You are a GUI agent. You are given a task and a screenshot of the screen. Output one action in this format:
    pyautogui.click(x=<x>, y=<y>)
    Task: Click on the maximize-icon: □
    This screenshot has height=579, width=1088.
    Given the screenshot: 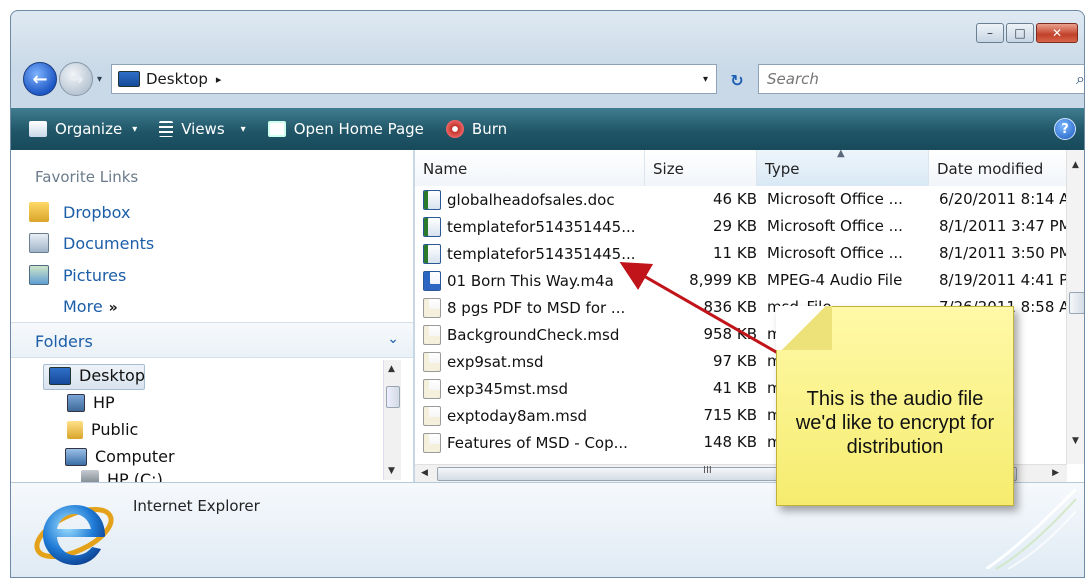 What is the action you would take?
    pyautogui.click(x=1020, y=33)
    